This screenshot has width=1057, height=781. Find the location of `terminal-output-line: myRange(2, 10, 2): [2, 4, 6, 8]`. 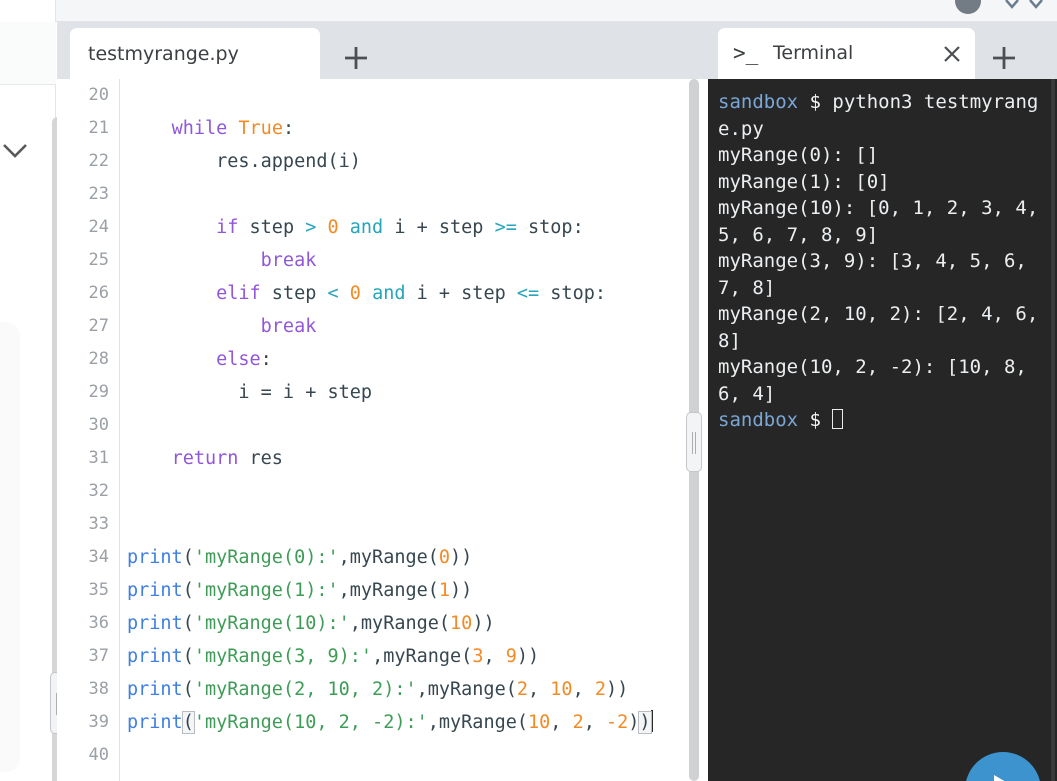

terminal-output-line: myRange(2, 10, 2): [2, 4, 6, 8] is located at coordinates (884, 327).